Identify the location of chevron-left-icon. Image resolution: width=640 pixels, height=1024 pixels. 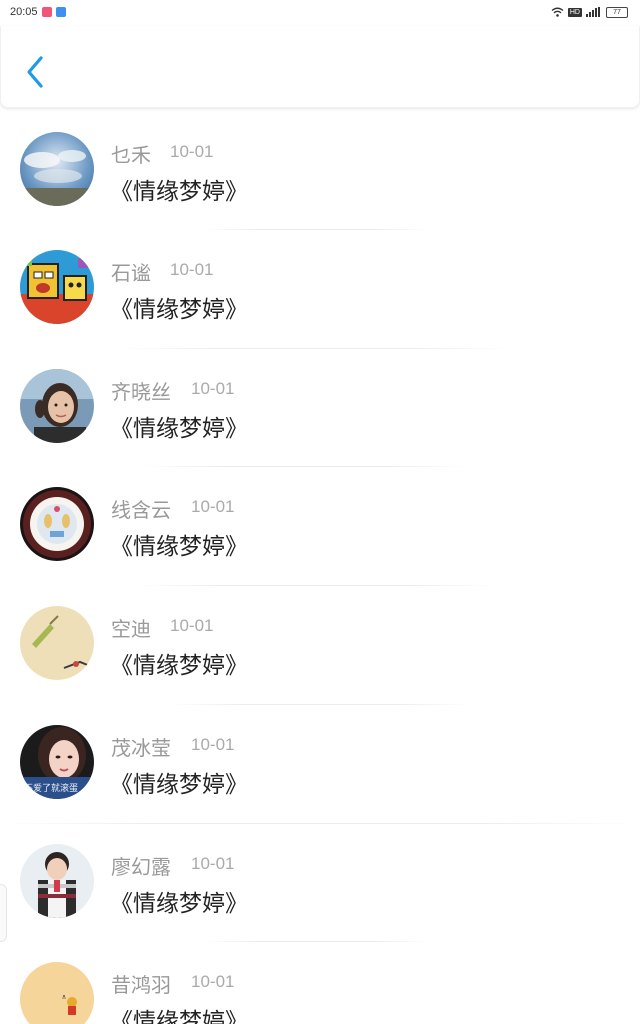
(35, 72).